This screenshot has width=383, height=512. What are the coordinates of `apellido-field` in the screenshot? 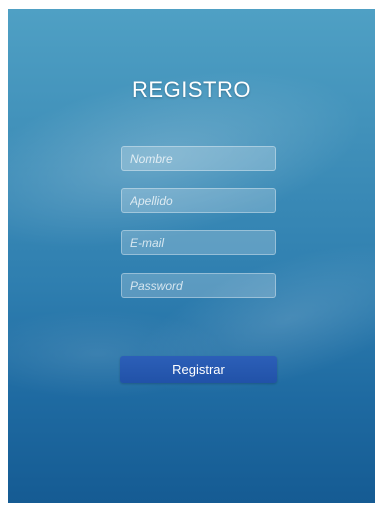 It's located at (198, 200).